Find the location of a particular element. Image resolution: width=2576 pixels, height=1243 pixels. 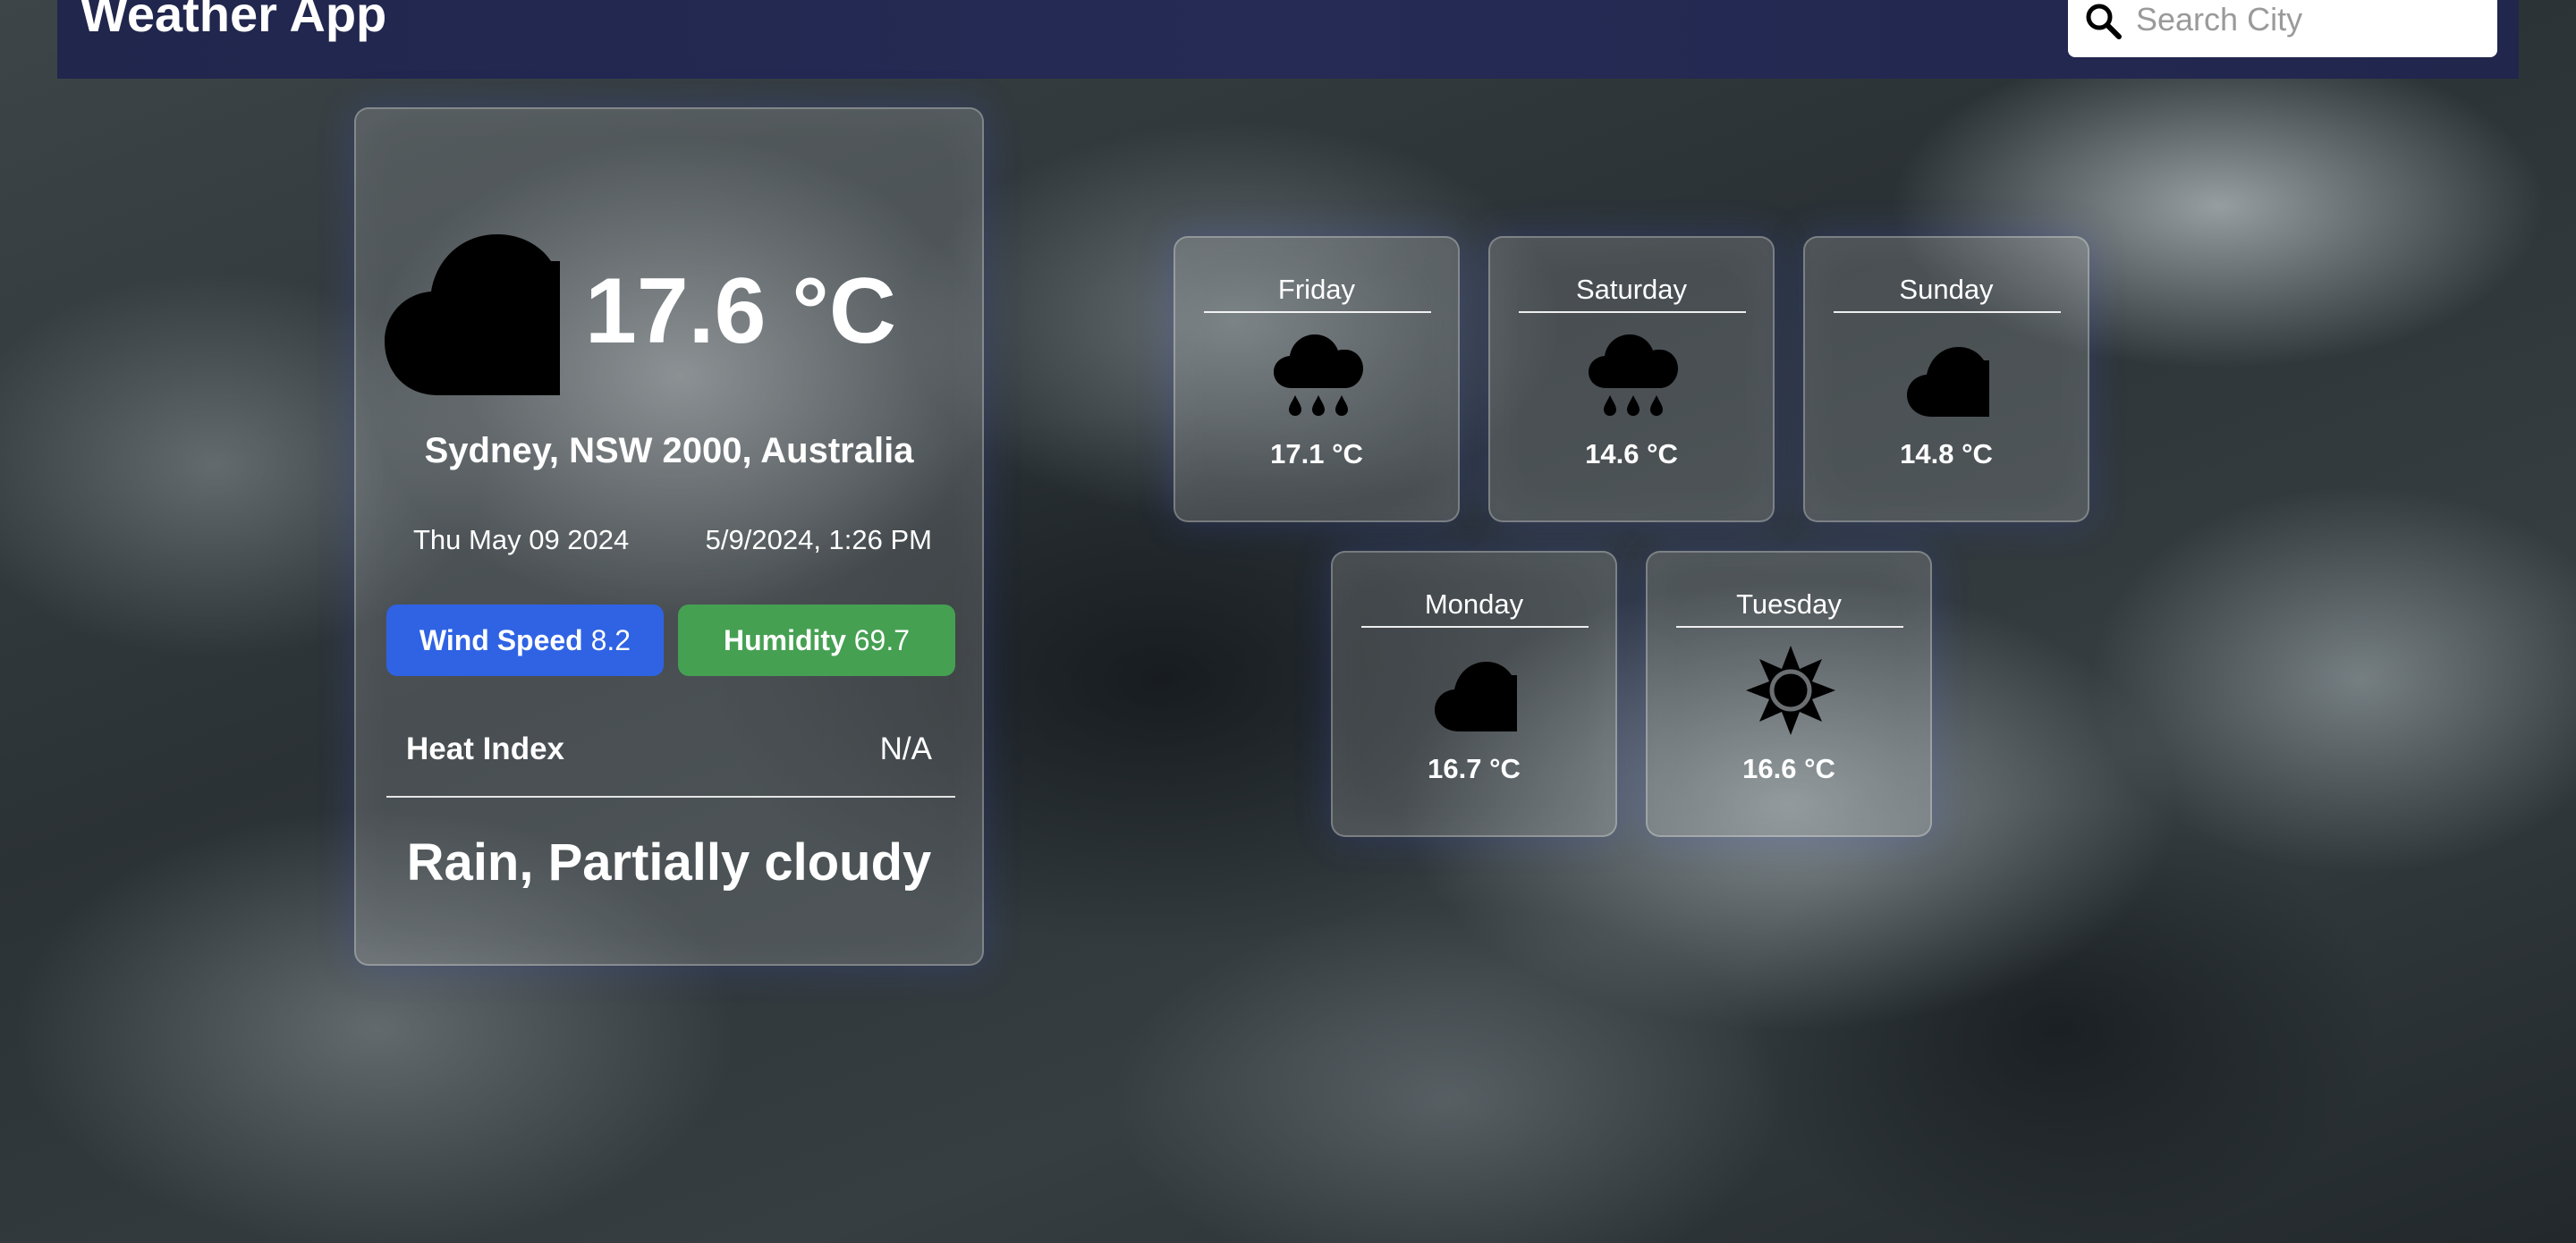

heat-index-label: Heat Index is located at coordinates (485, 748).